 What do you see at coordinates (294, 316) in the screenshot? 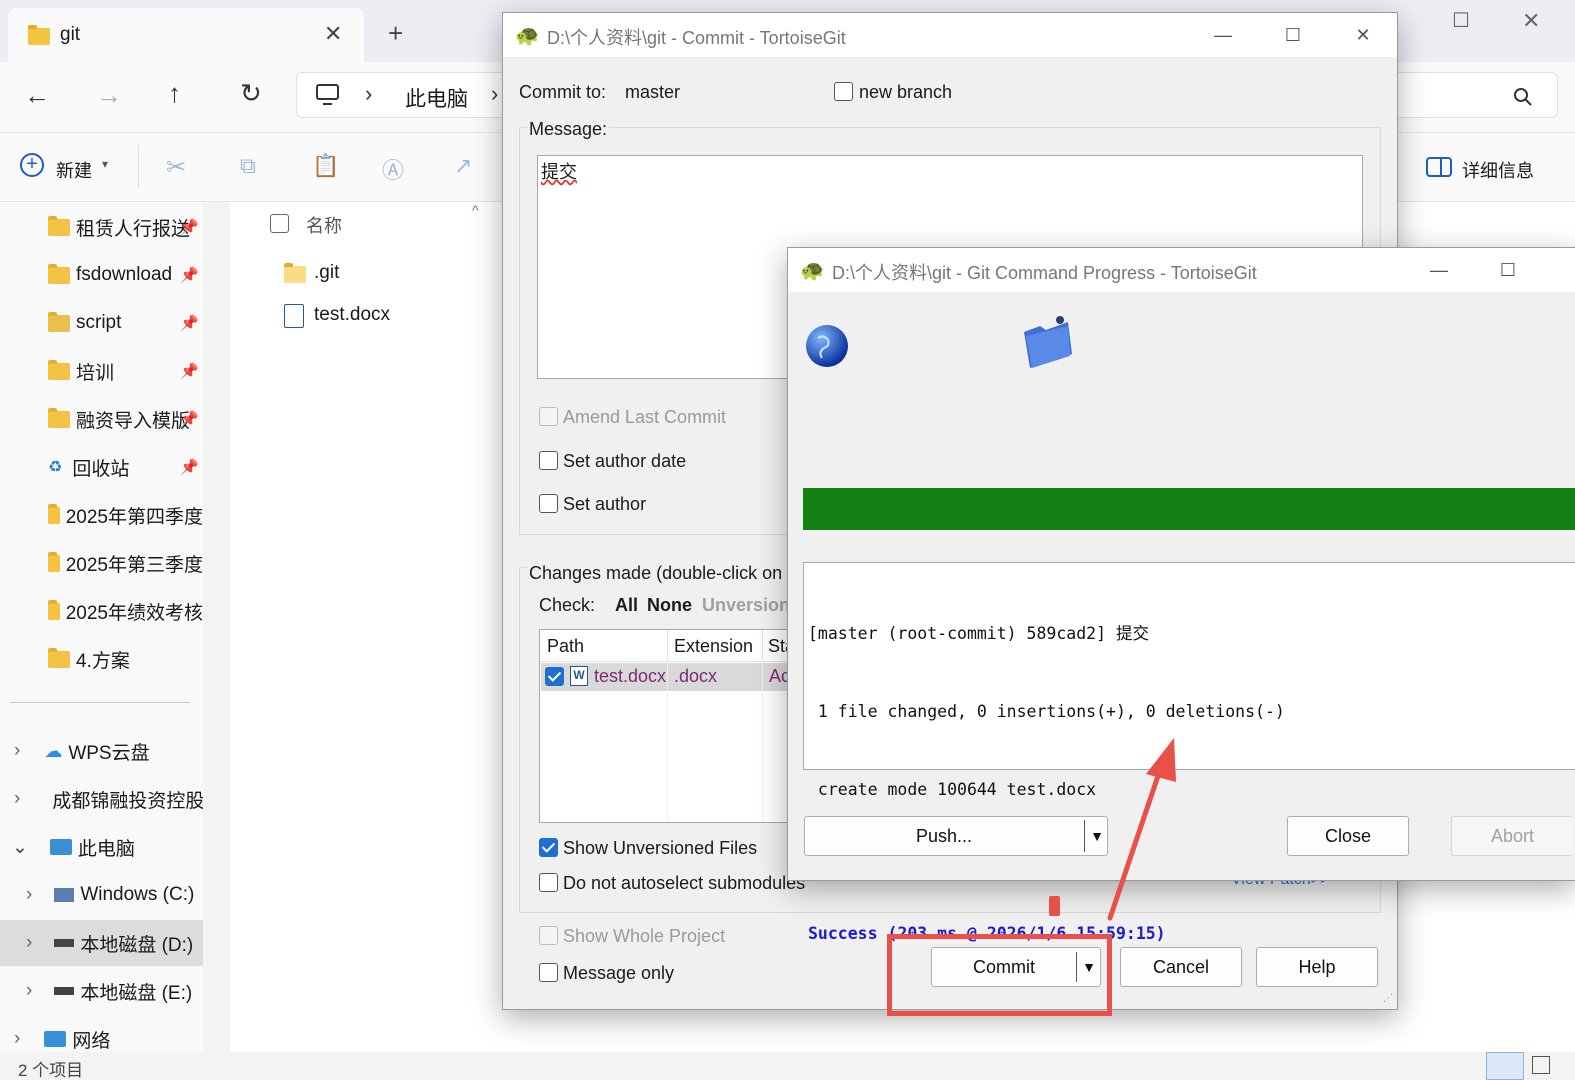
I see `word-document-icon` at bounding box center [294, 316].